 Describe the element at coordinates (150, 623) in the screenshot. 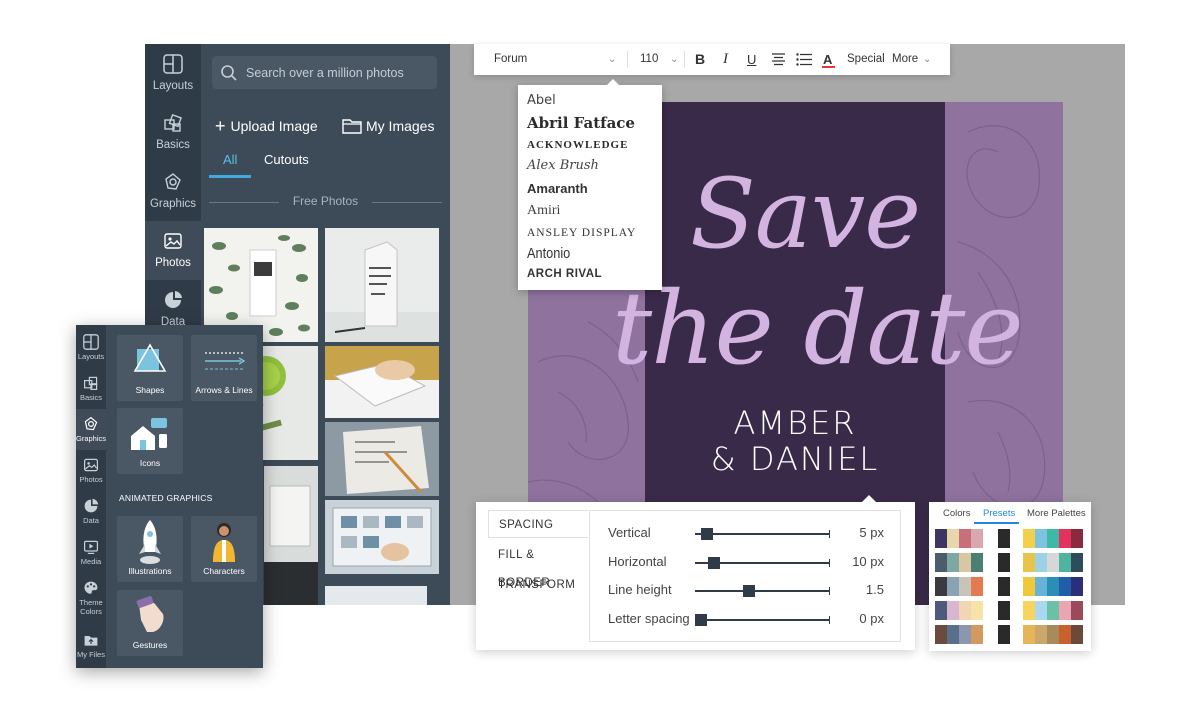

I see `tile-gestures: Gestures` at that location.